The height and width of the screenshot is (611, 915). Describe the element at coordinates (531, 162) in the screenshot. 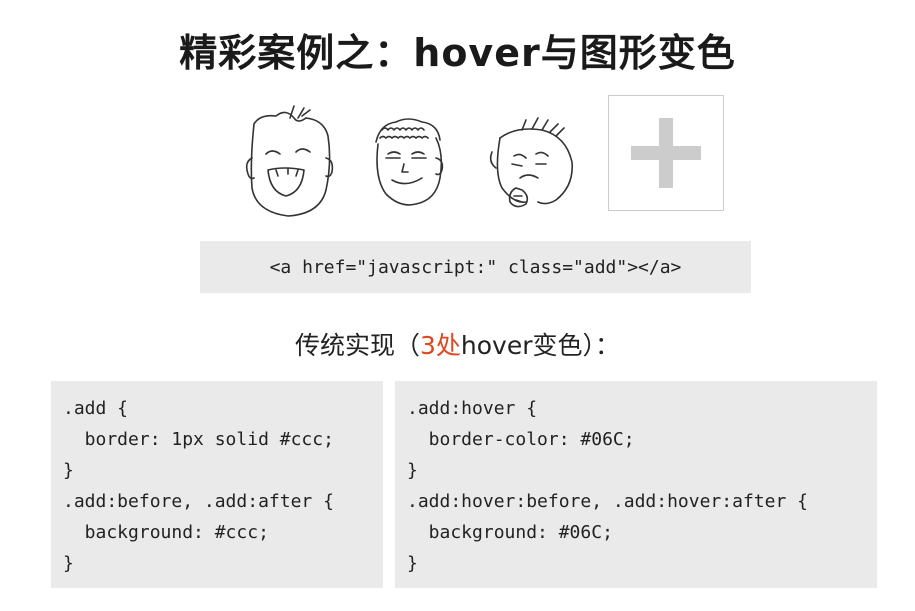

I see `sad-face-icon` at that location.